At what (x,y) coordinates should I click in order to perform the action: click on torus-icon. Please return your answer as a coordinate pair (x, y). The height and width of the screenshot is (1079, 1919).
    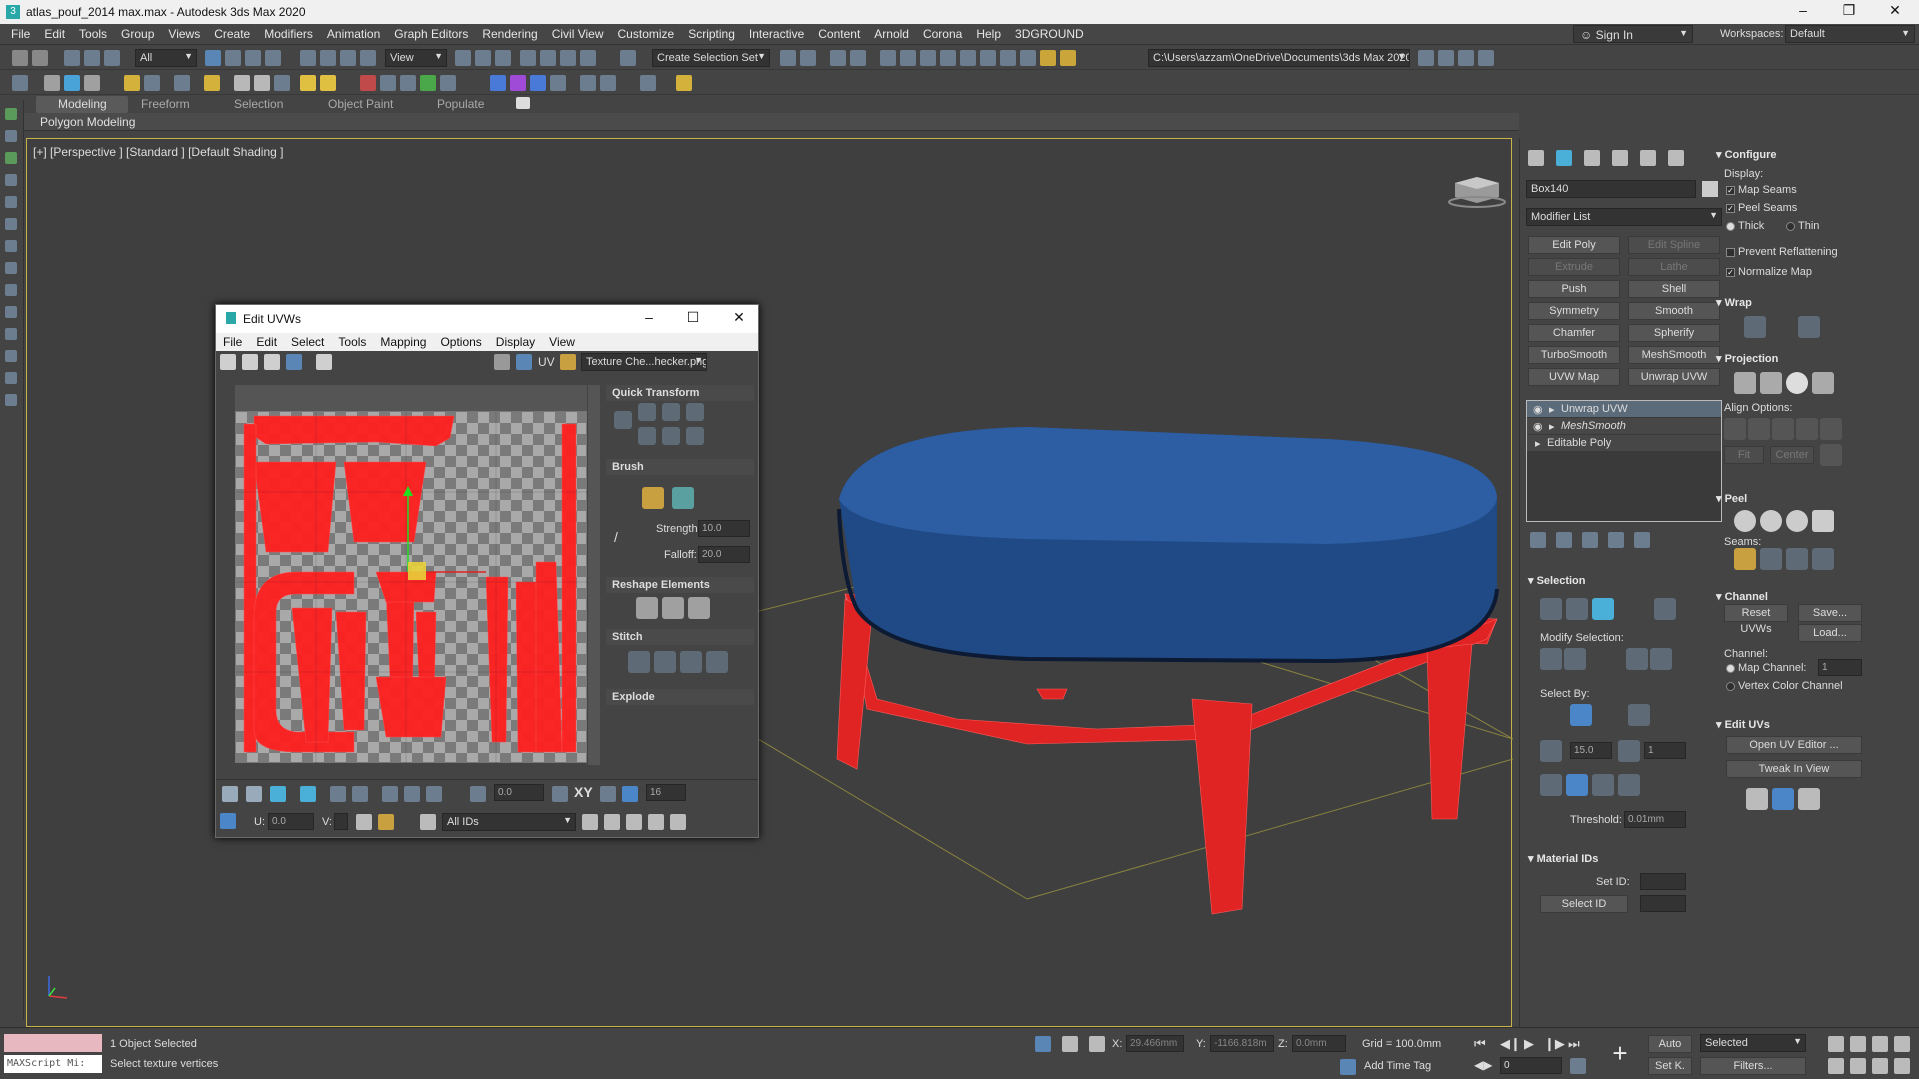
    Looking at the image, I should click on (262, 83).